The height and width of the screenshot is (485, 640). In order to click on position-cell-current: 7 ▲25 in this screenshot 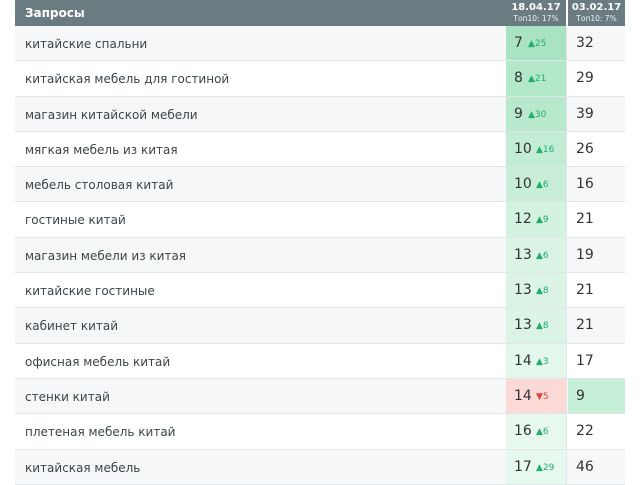, I will do `click(536, 43)`.